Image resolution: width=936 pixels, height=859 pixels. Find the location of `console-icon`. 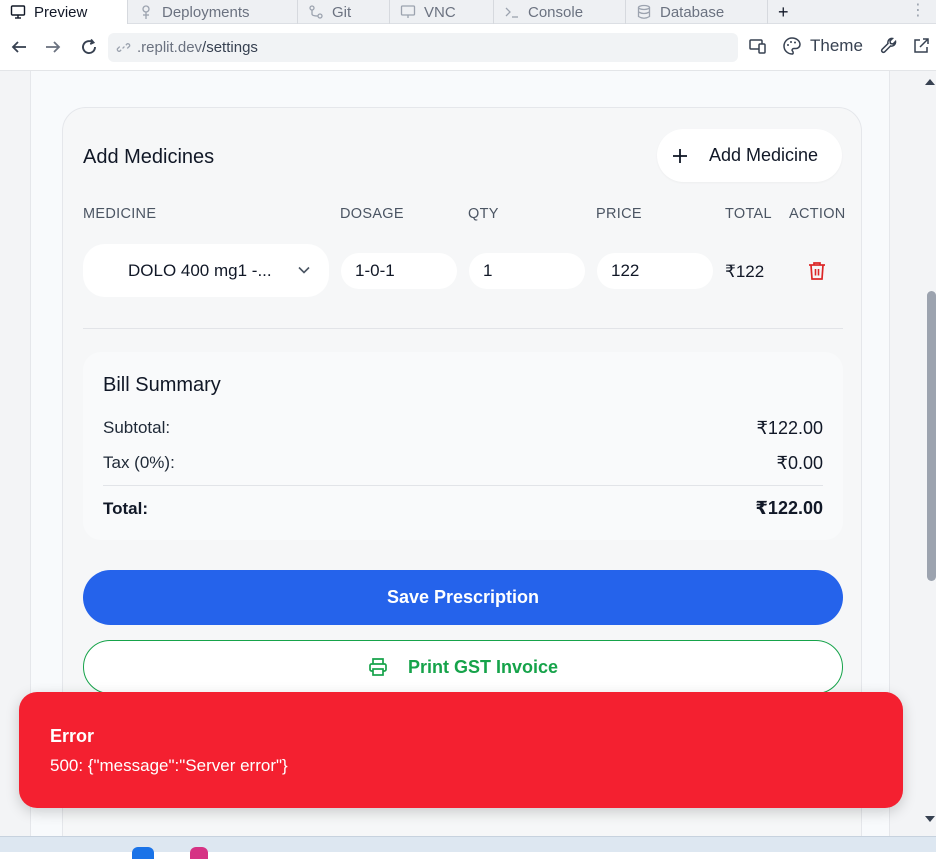

console-icon is located at coordinates (511, 12).